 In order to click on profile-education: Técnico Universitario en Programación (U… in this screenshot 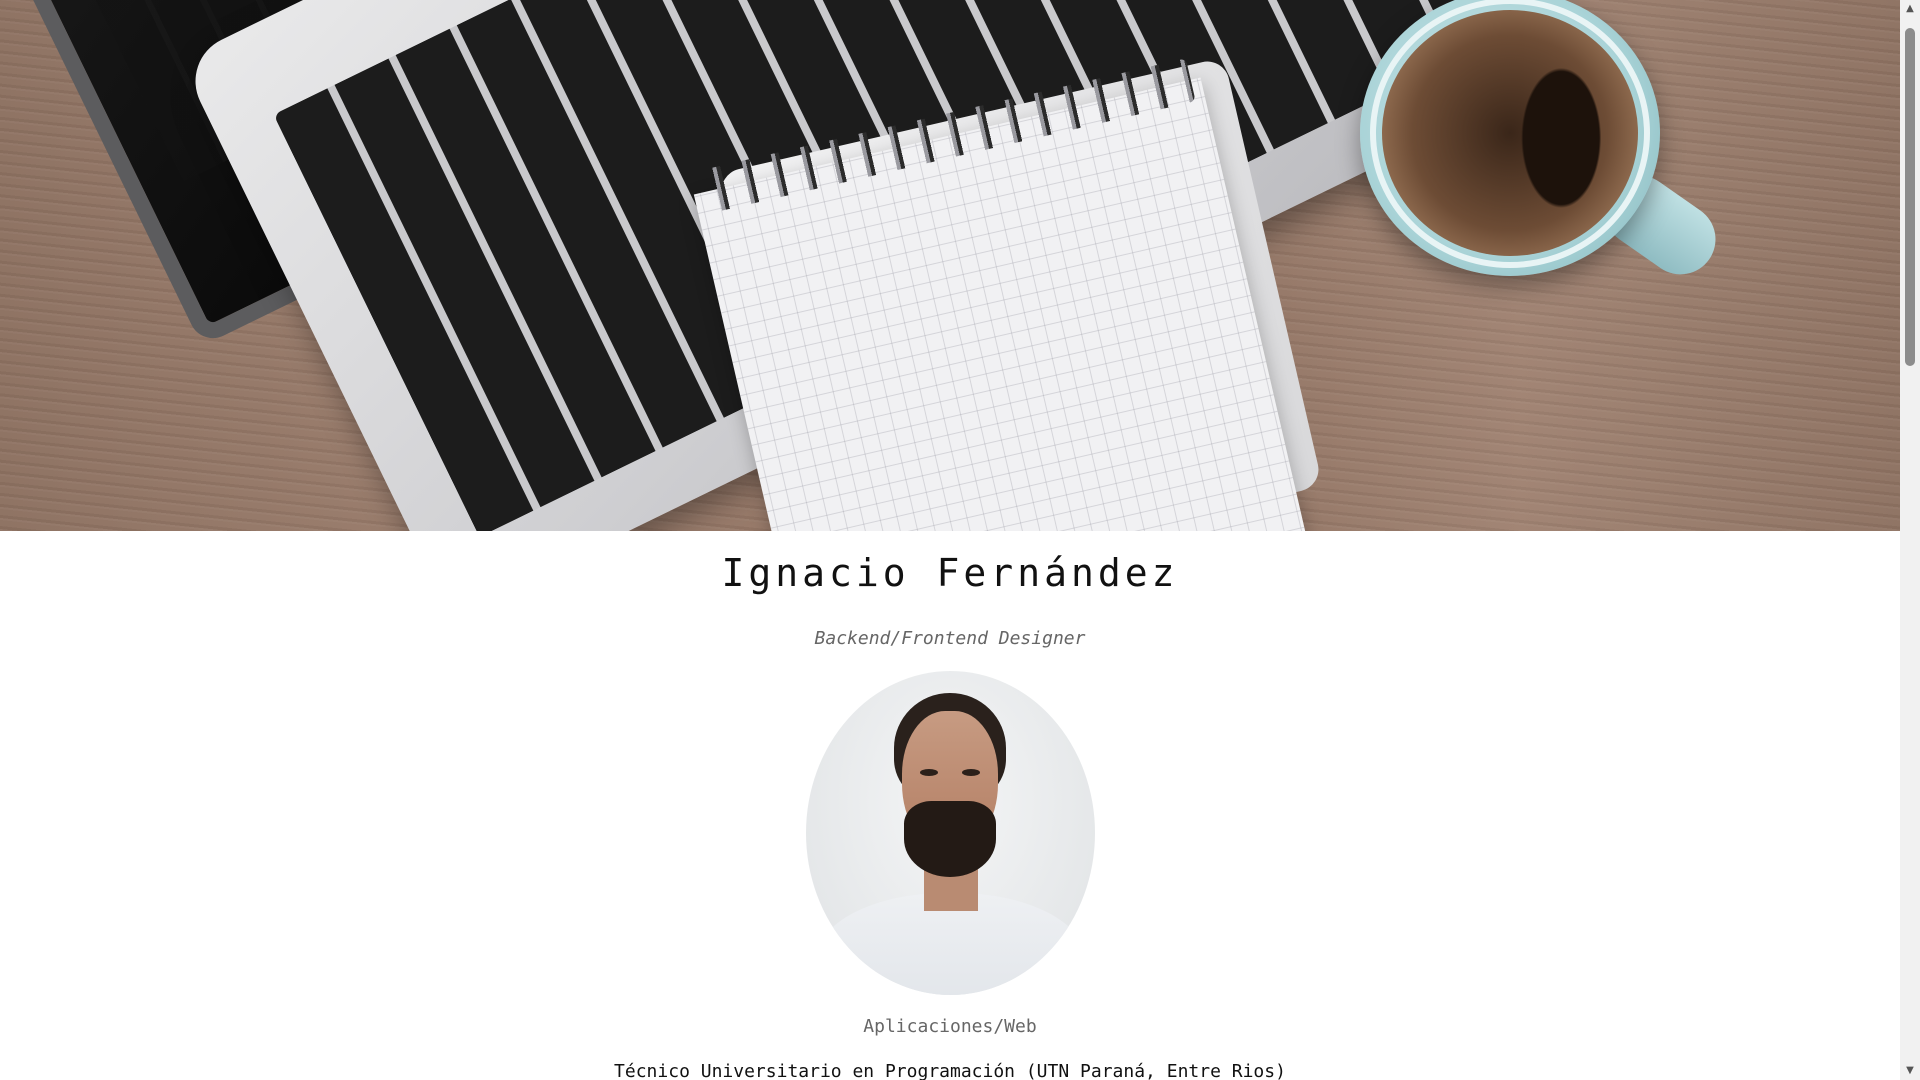, I will do `click(950, 1070)`.